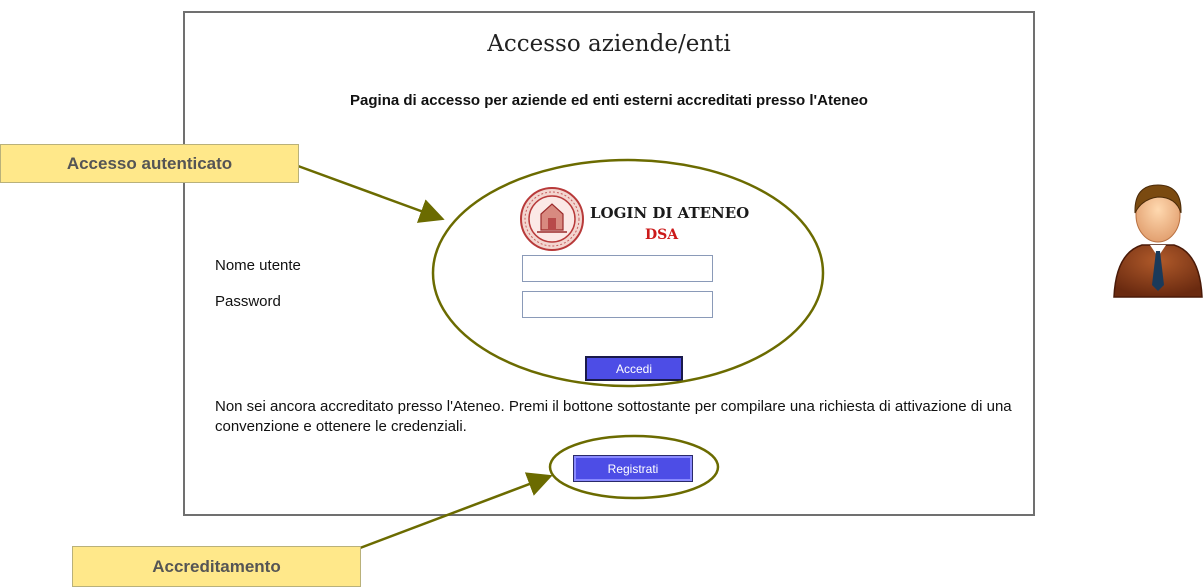  Describe the element at coordinates (258, 265) in the screenshot. I see `username-label: Nome utente` at that location.